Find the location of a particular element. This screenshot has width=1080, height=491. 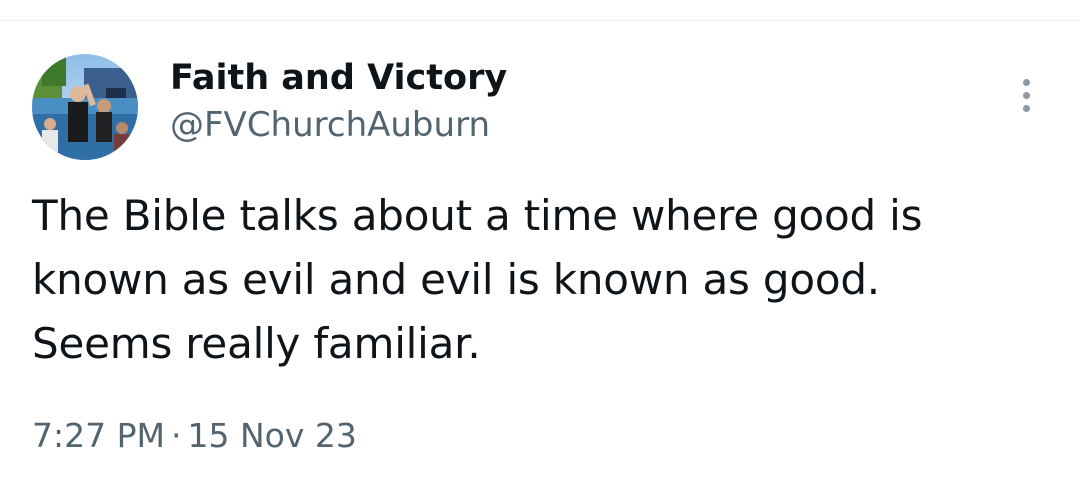

more-vertical-icon is located at coordinates (1026, 82).